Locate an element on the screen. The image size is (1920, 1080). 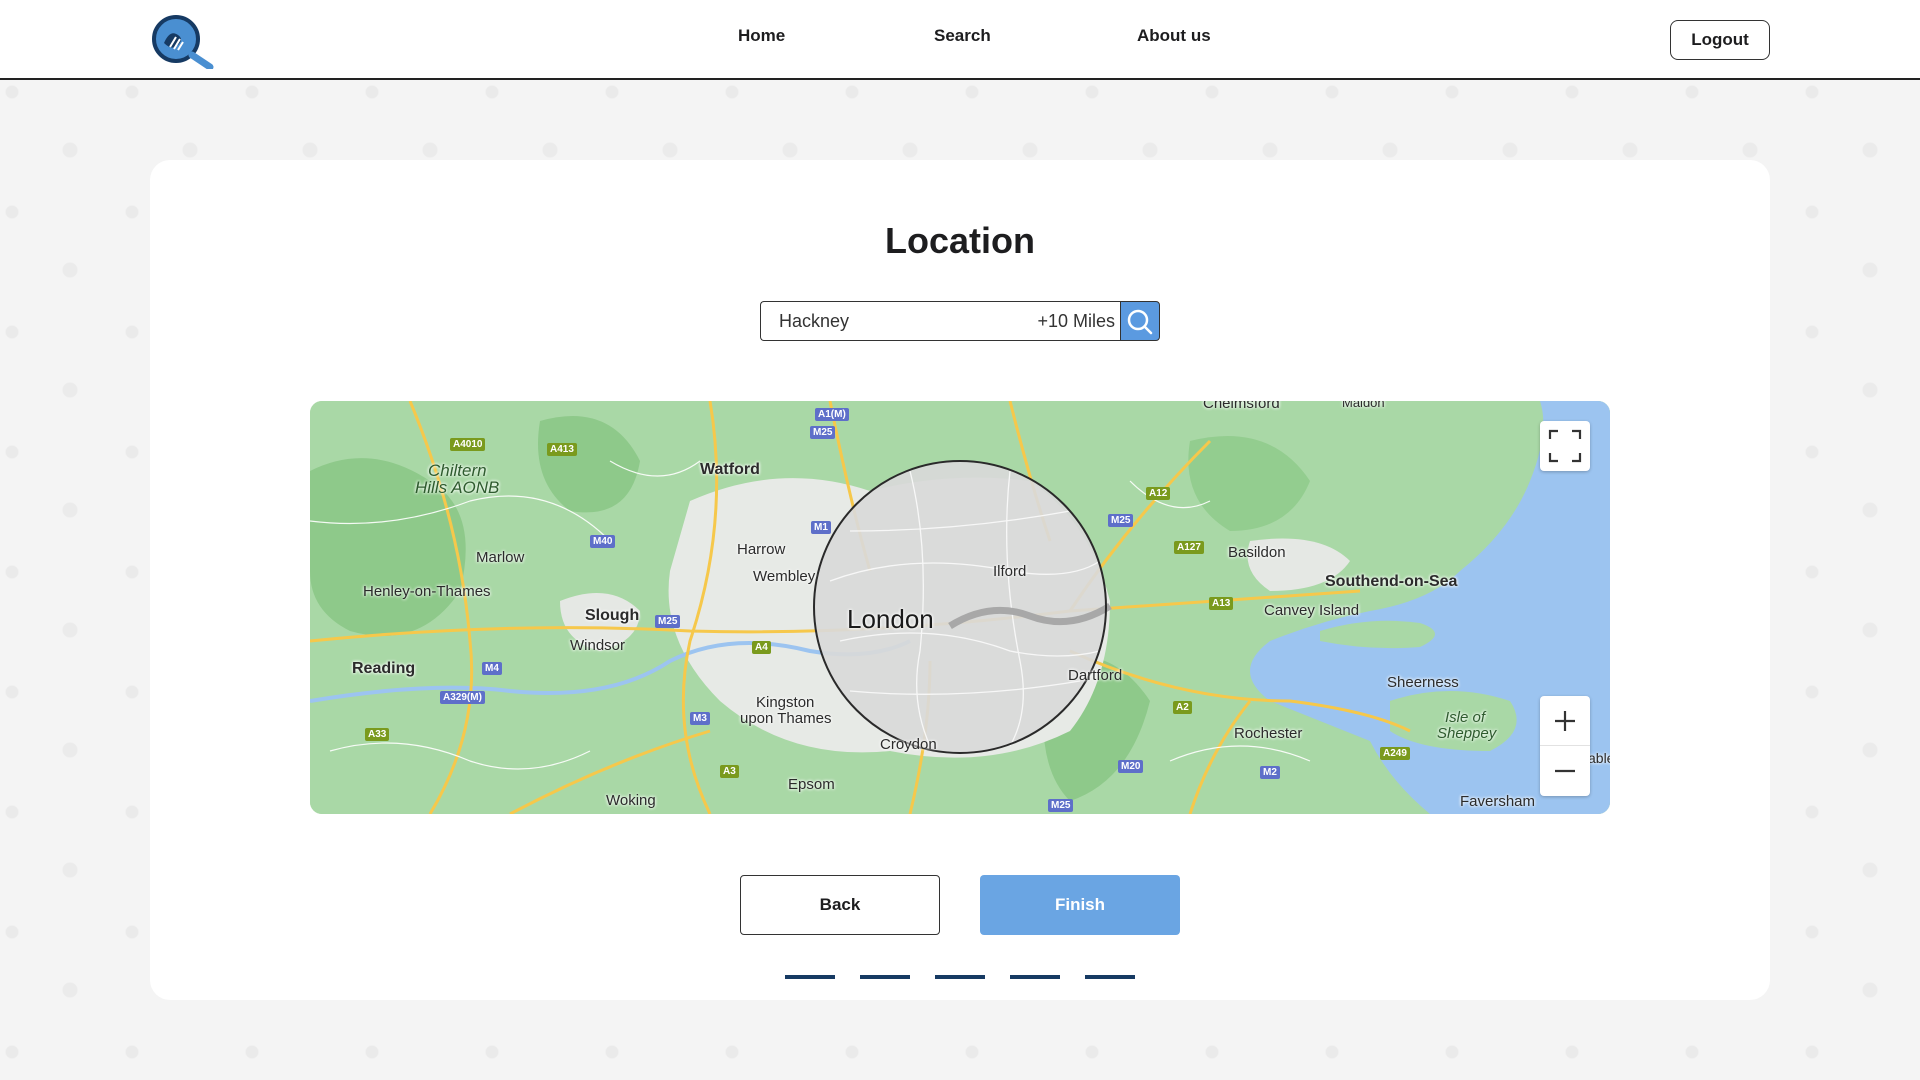
map-label-canvey-island: Canvey Island is located at coordinates (1312, 610).